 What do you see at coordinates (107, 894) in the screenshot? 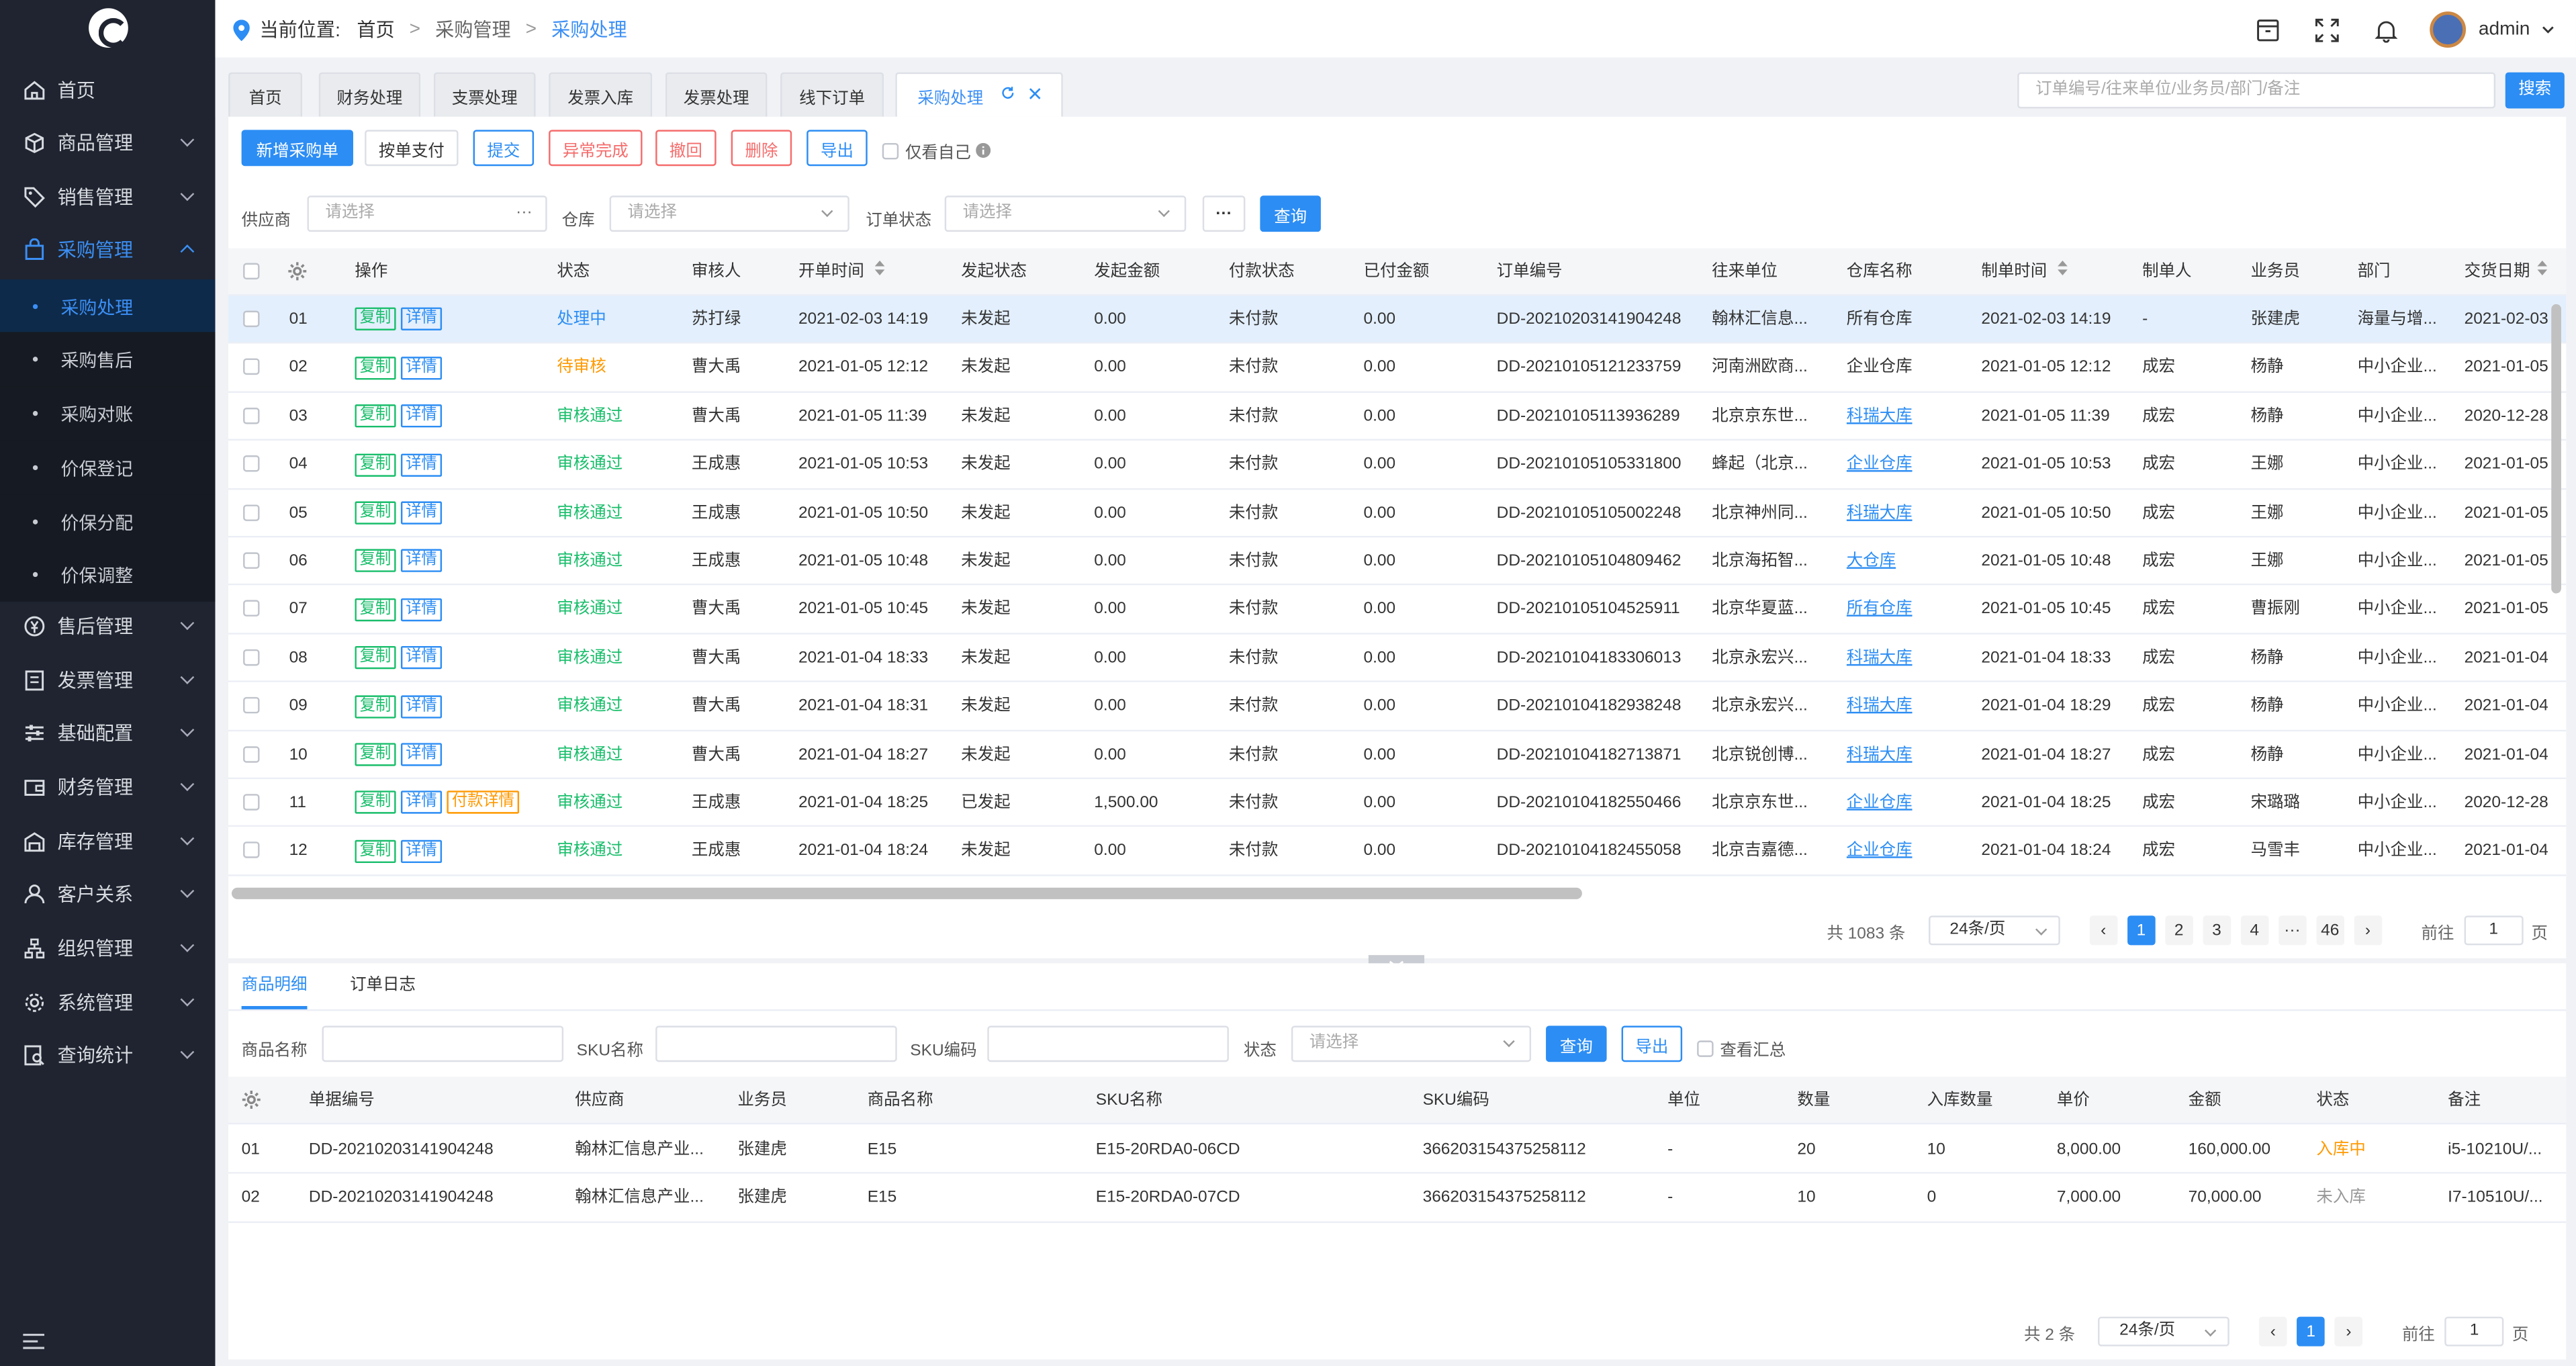
I see `sidebar-item-10: 客户关系` at bounding box center [107, 894].